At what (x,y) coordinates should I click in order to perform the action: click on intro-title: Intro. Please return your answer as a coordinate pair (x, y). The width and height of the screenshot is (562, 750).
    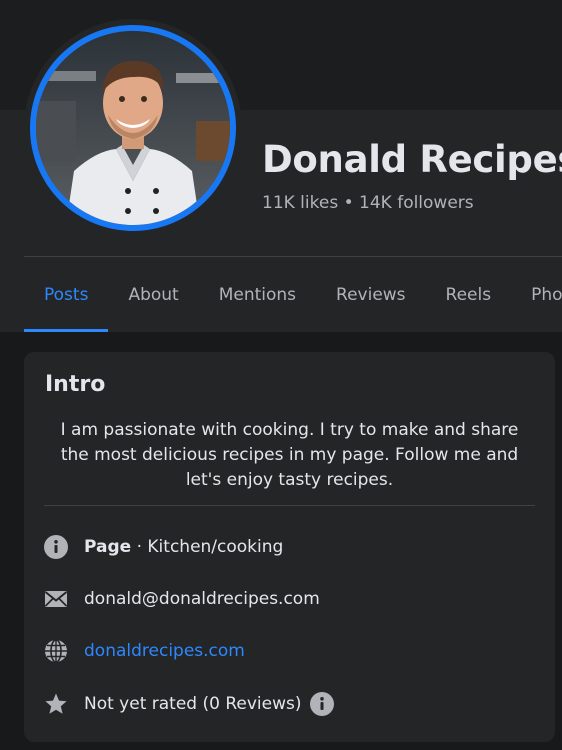
    Looking at the image, I should click on (75, 384).